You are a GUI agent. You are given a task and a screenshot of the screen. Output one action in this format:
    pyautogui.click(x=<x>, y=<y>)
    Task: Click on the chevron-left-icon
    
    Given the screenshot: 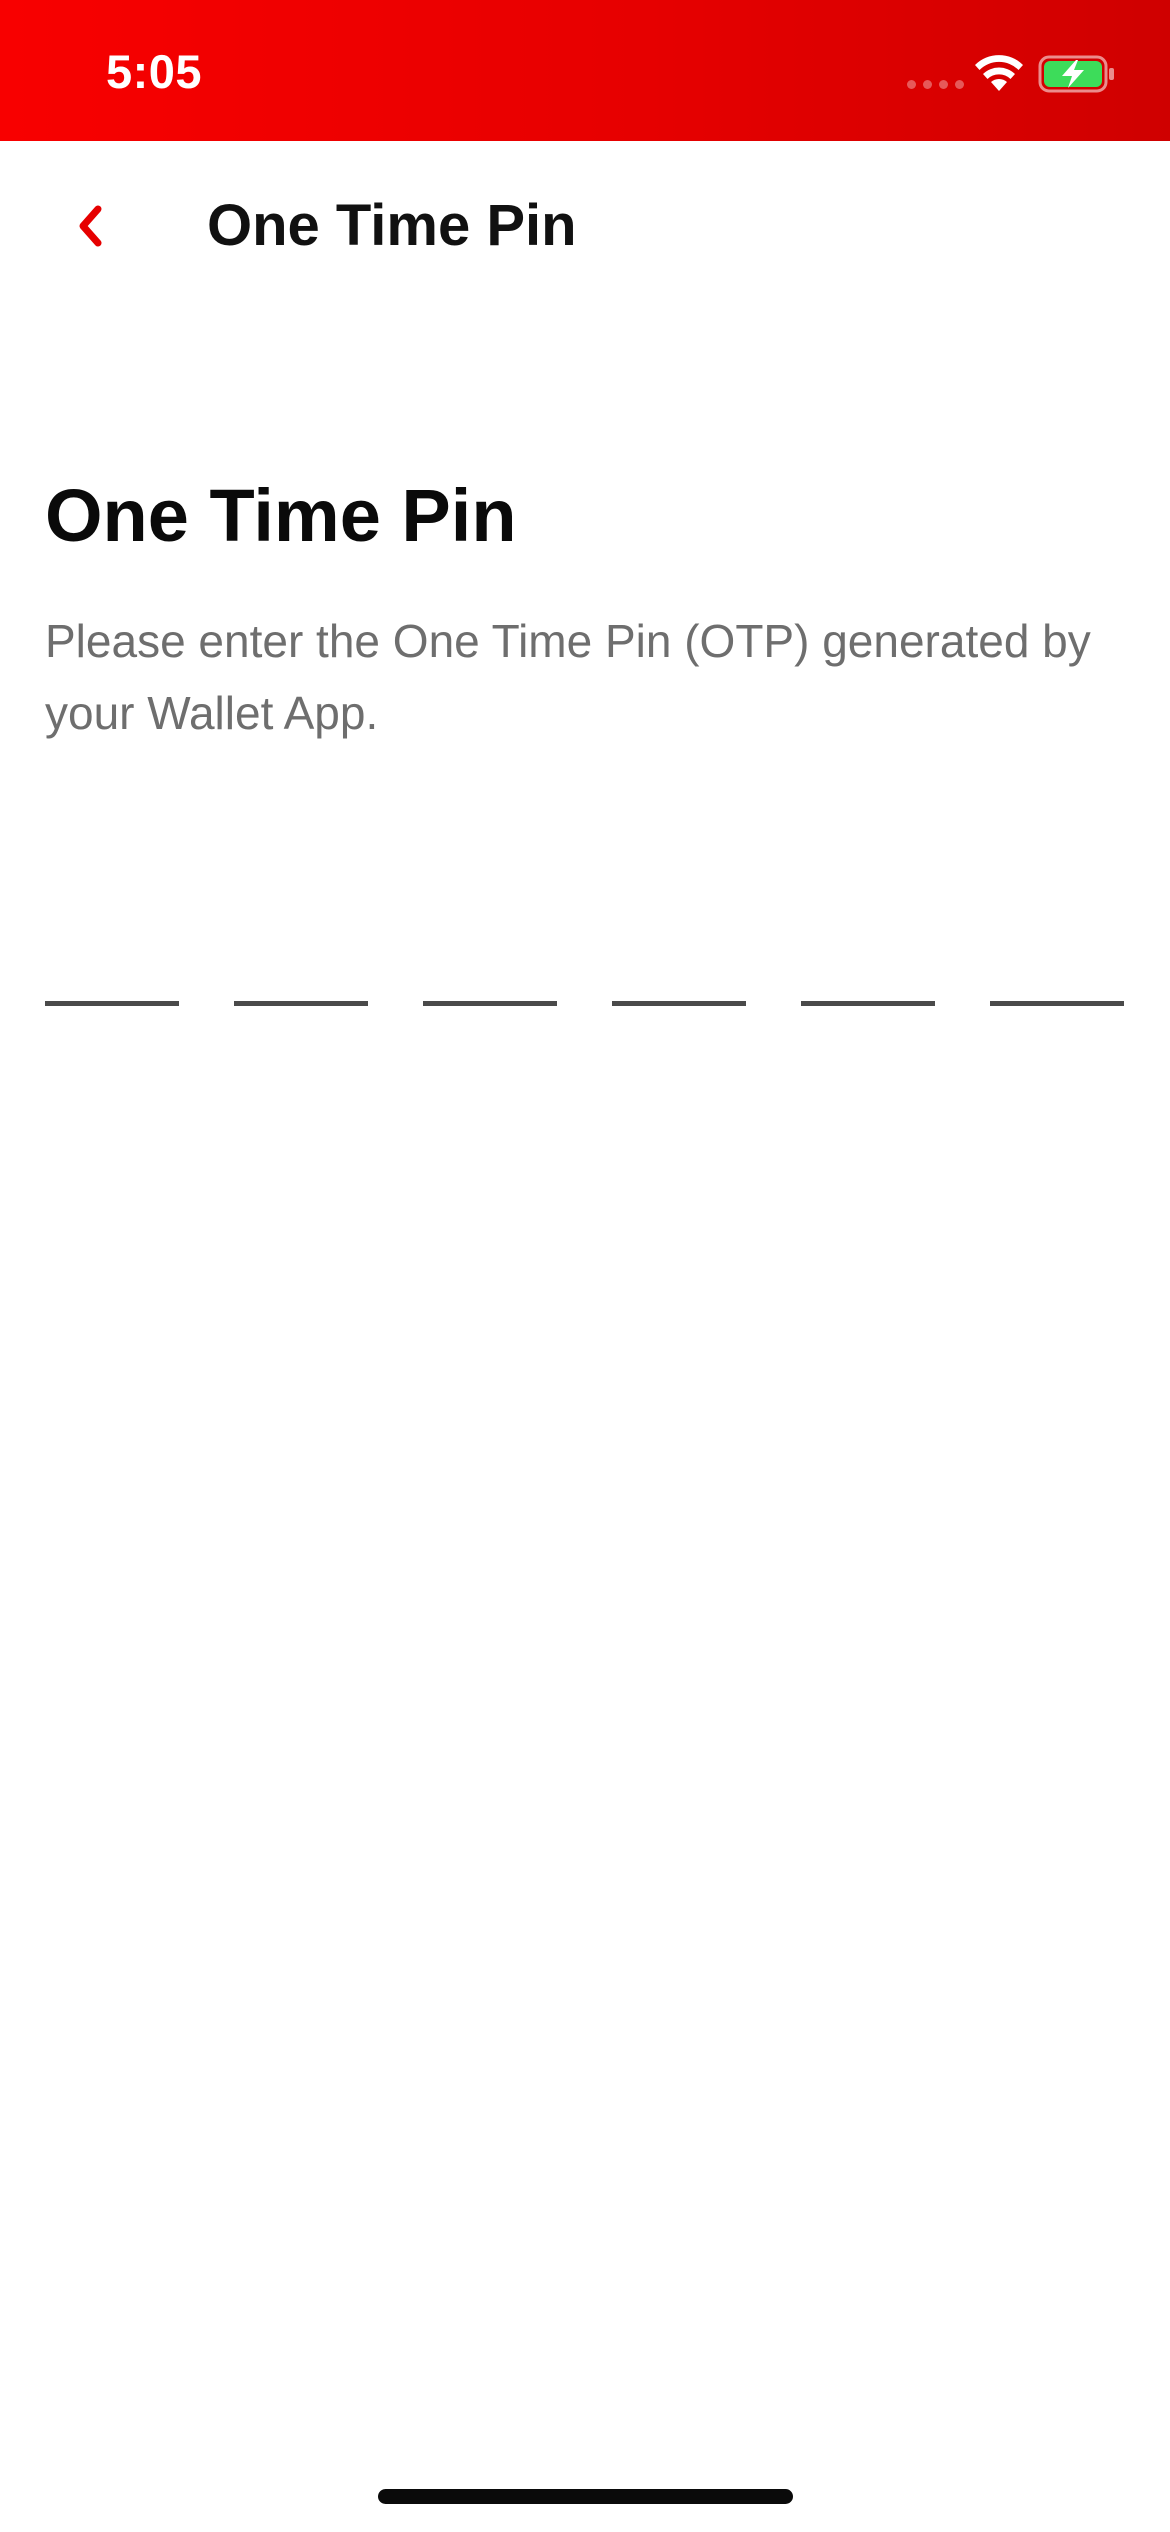 What is the action you would take?
    pyautogui.click(x=90, y=226)
    